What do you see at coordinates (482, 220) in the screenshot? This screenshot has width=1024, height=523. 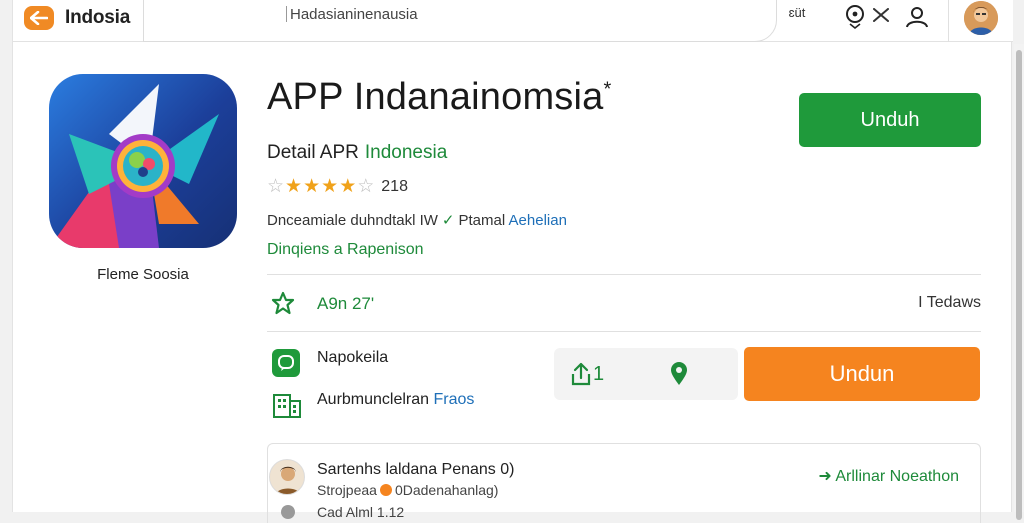 I see `meta-plain: Ptamal` at bounding box center [482, 220].